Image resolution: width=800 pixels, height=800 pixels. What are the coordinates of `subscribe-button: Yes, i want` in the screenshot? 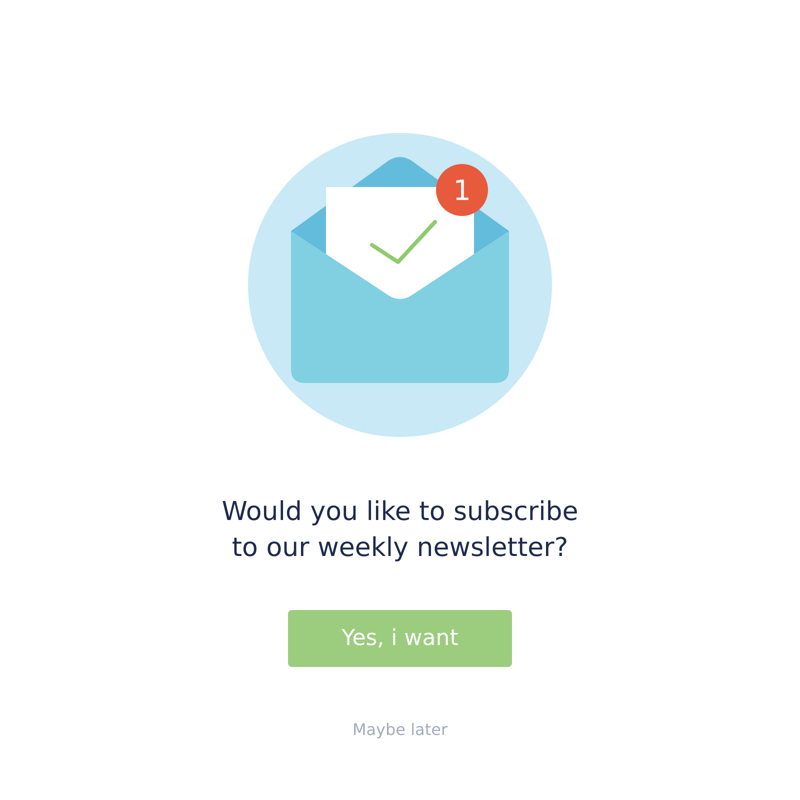 It's located at (400, 638).